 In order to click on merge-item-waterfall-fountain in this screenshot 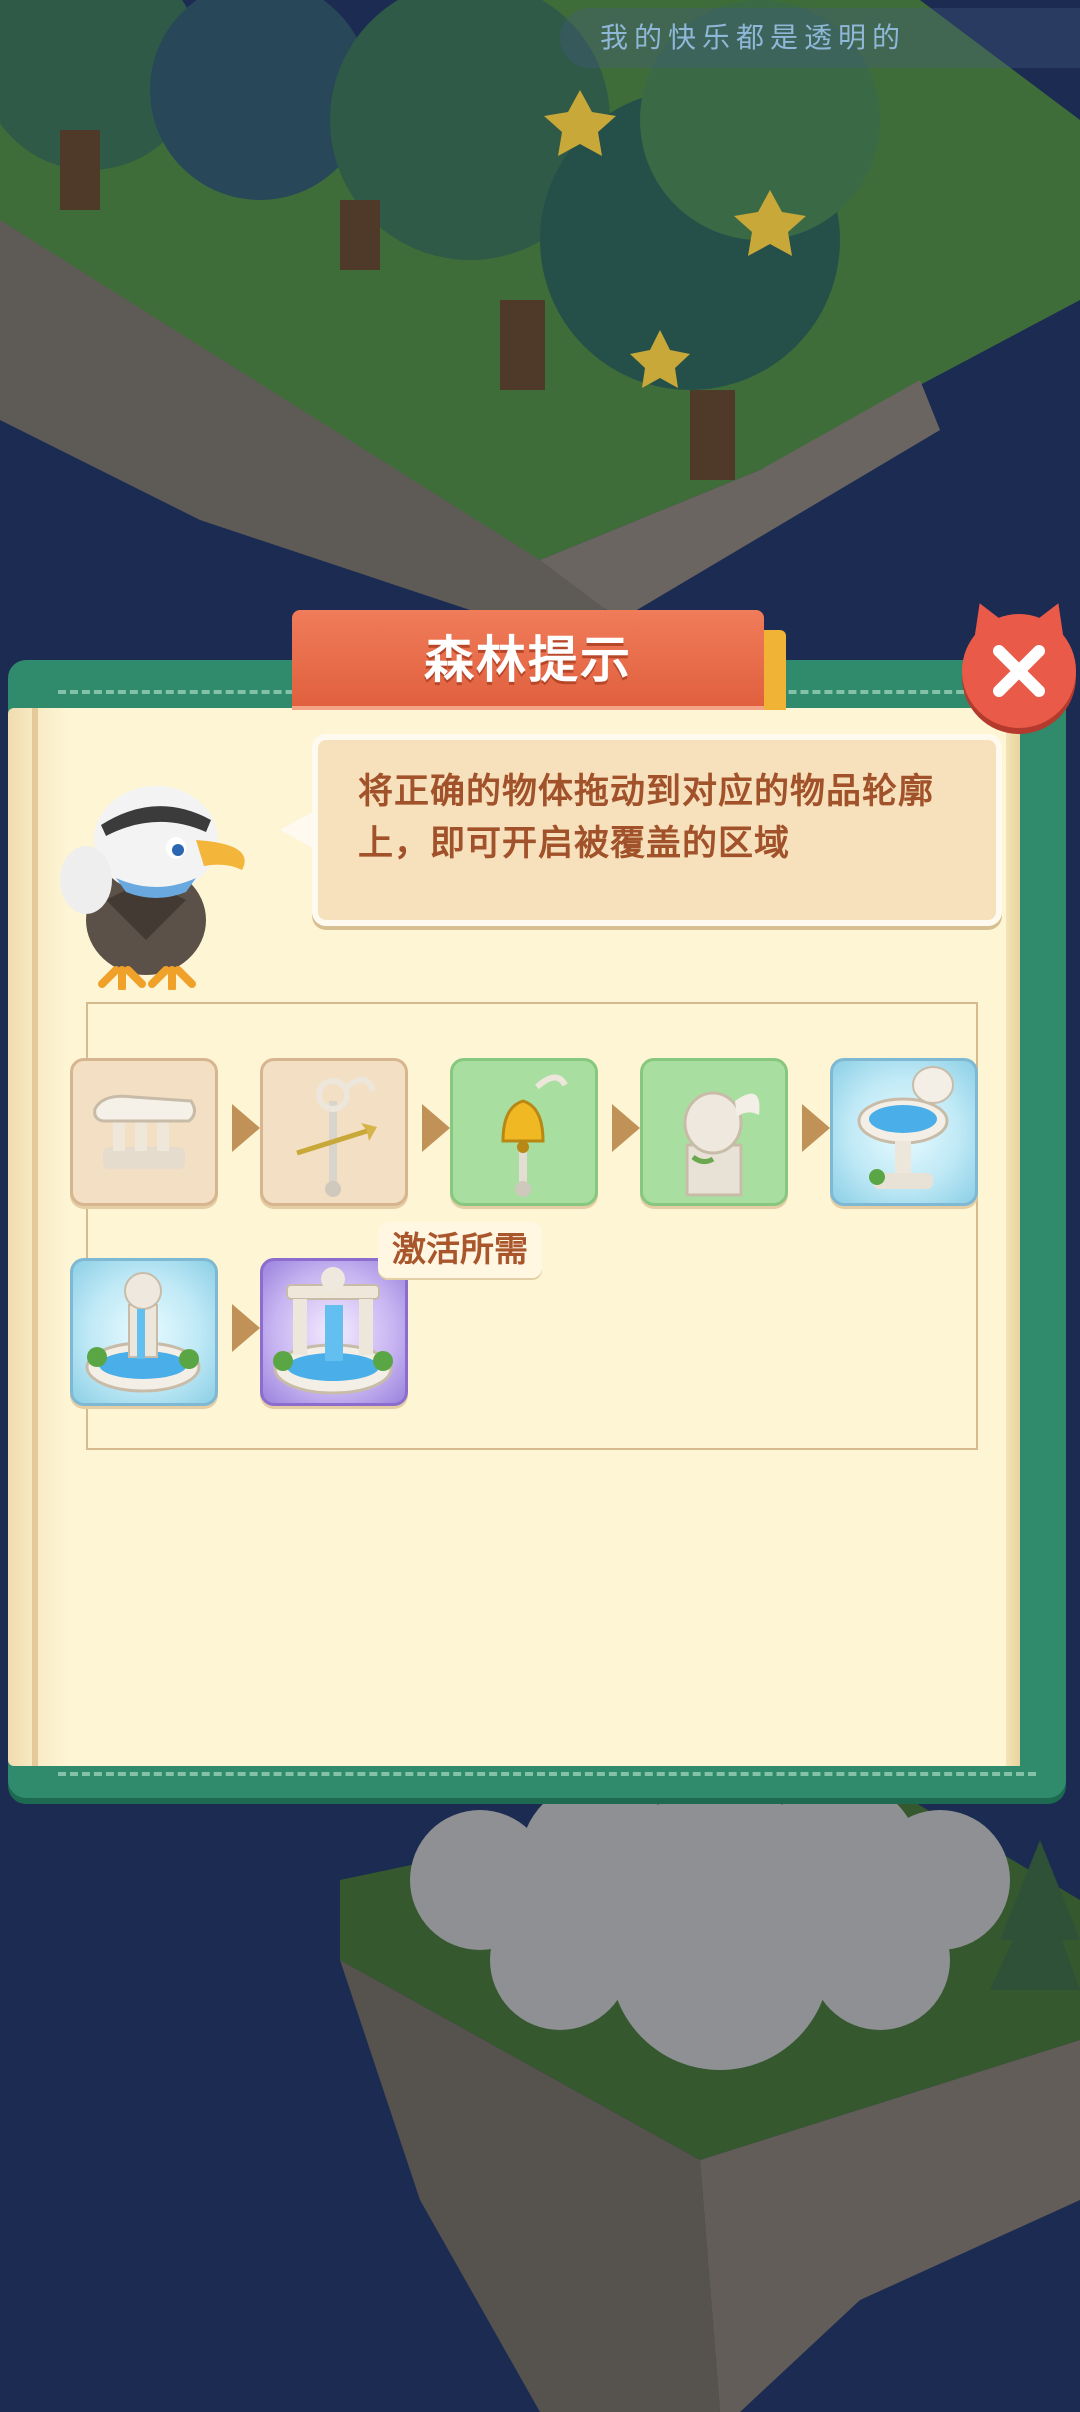, I will do `click(334, 1332)`.